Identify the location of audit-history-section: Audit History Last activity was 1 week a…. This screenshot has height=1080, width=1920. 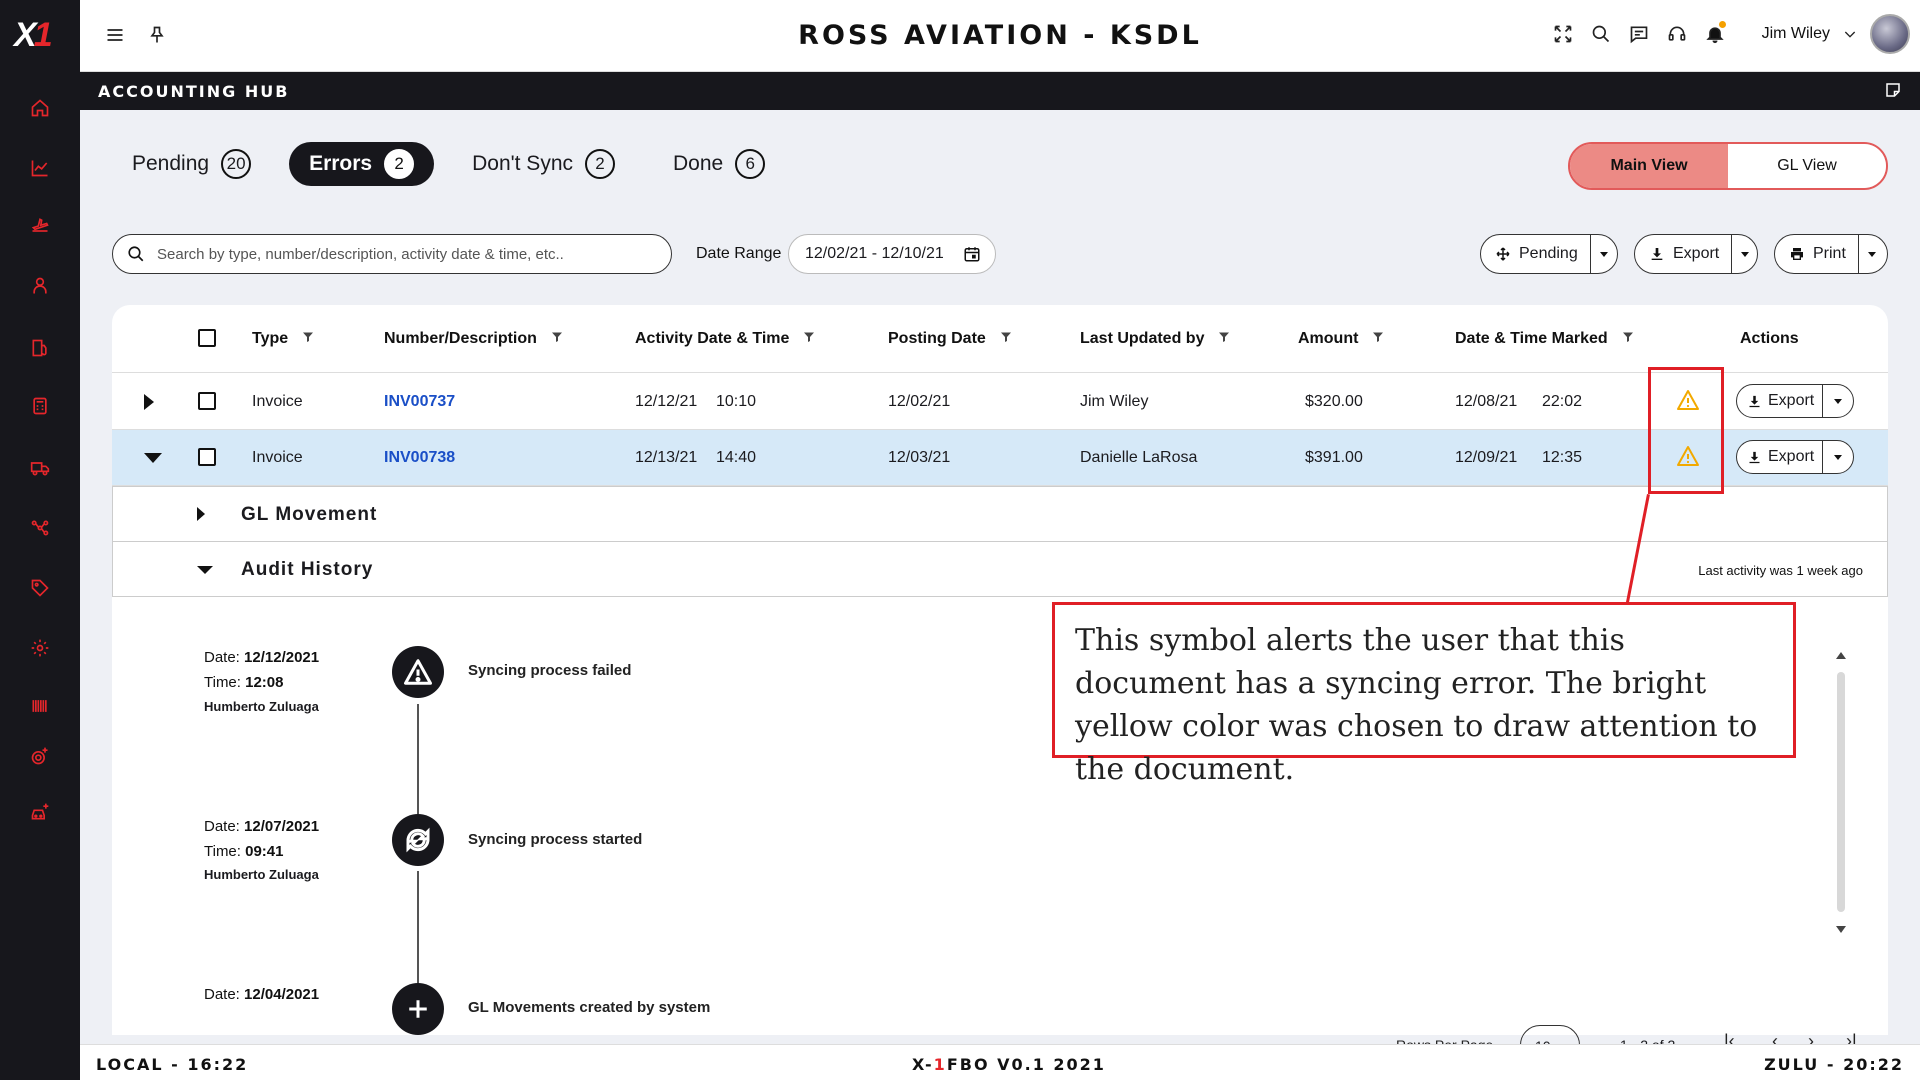
(1000, 569).